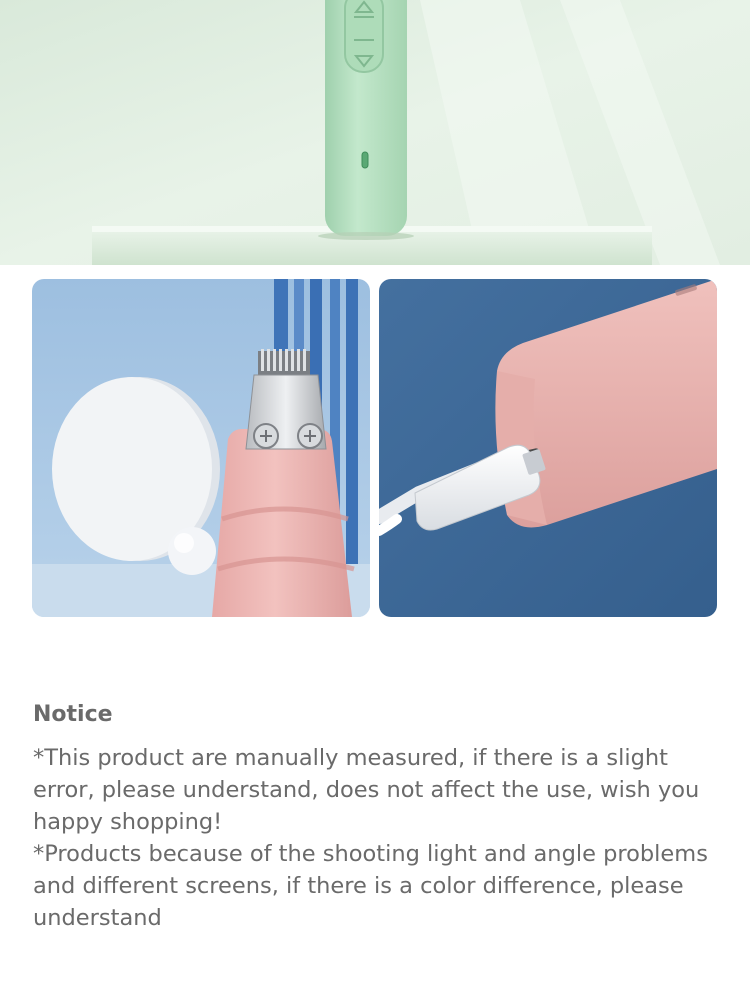 The width and height of the screenshot is (750, 1000). I want to click on notice-title: Notice, so click(73, 714).